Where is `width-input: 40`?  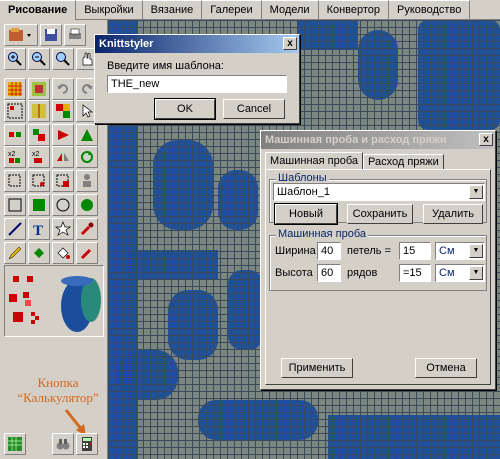 width-input: 40 is located at coordinates (329, 251).